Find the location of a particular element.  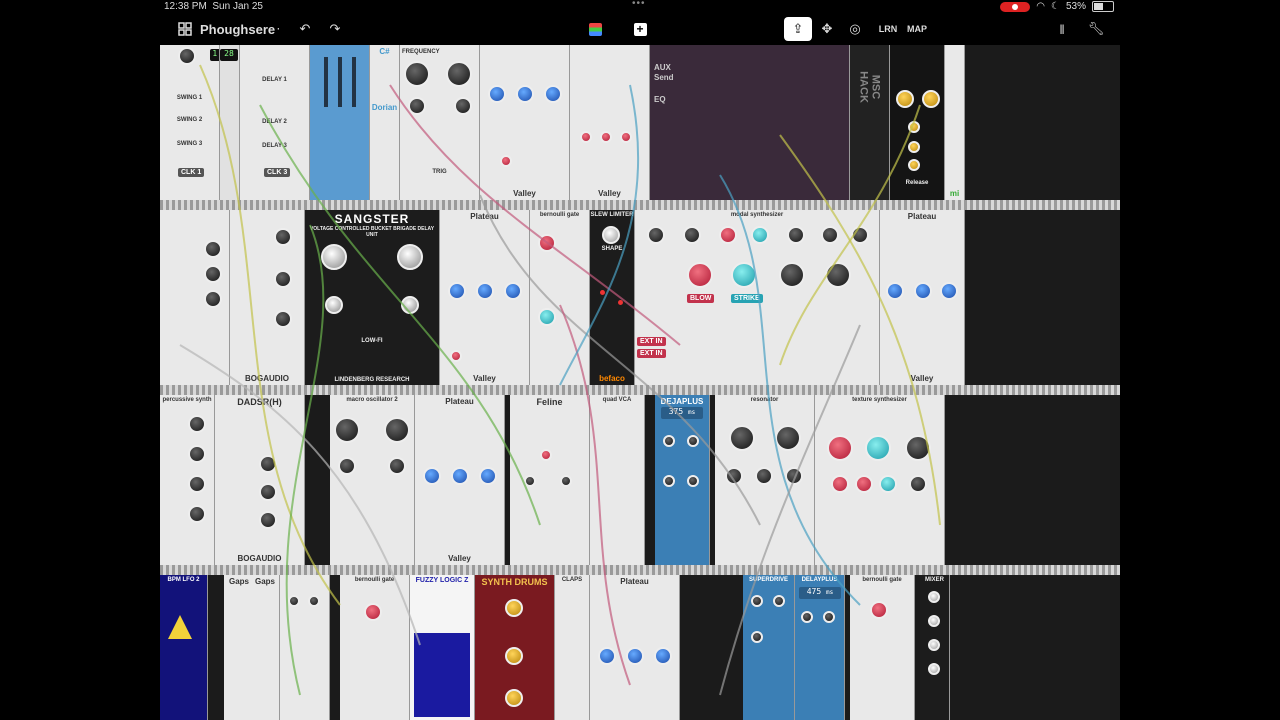

feline-res-knob is located at coordinates (530, 481).